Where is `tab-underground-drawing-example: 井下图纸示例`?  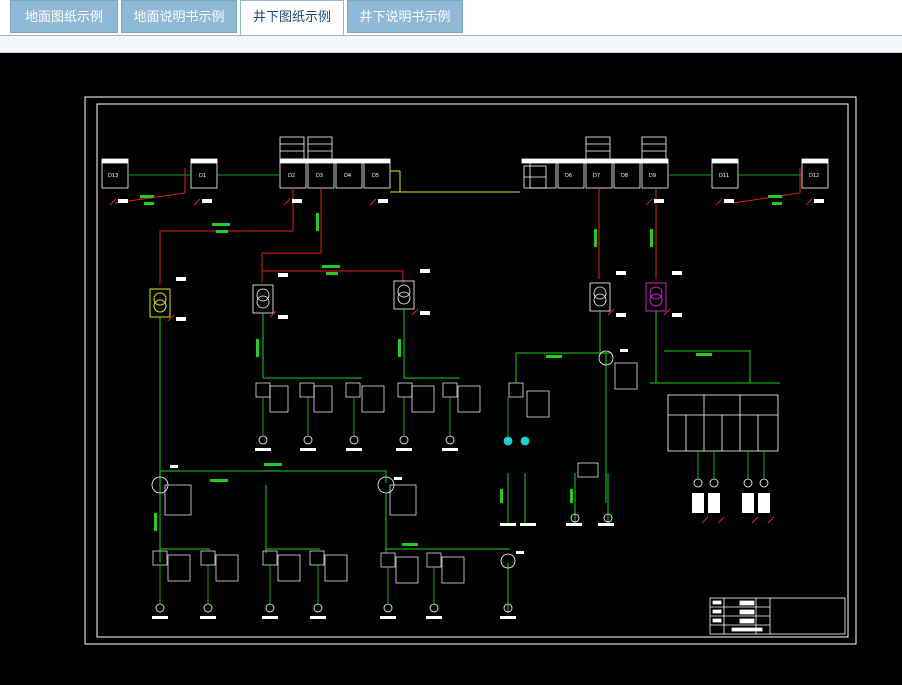 tab-underground-drawing-example: 井下图纸示例 is located at coordinates (292, 18).